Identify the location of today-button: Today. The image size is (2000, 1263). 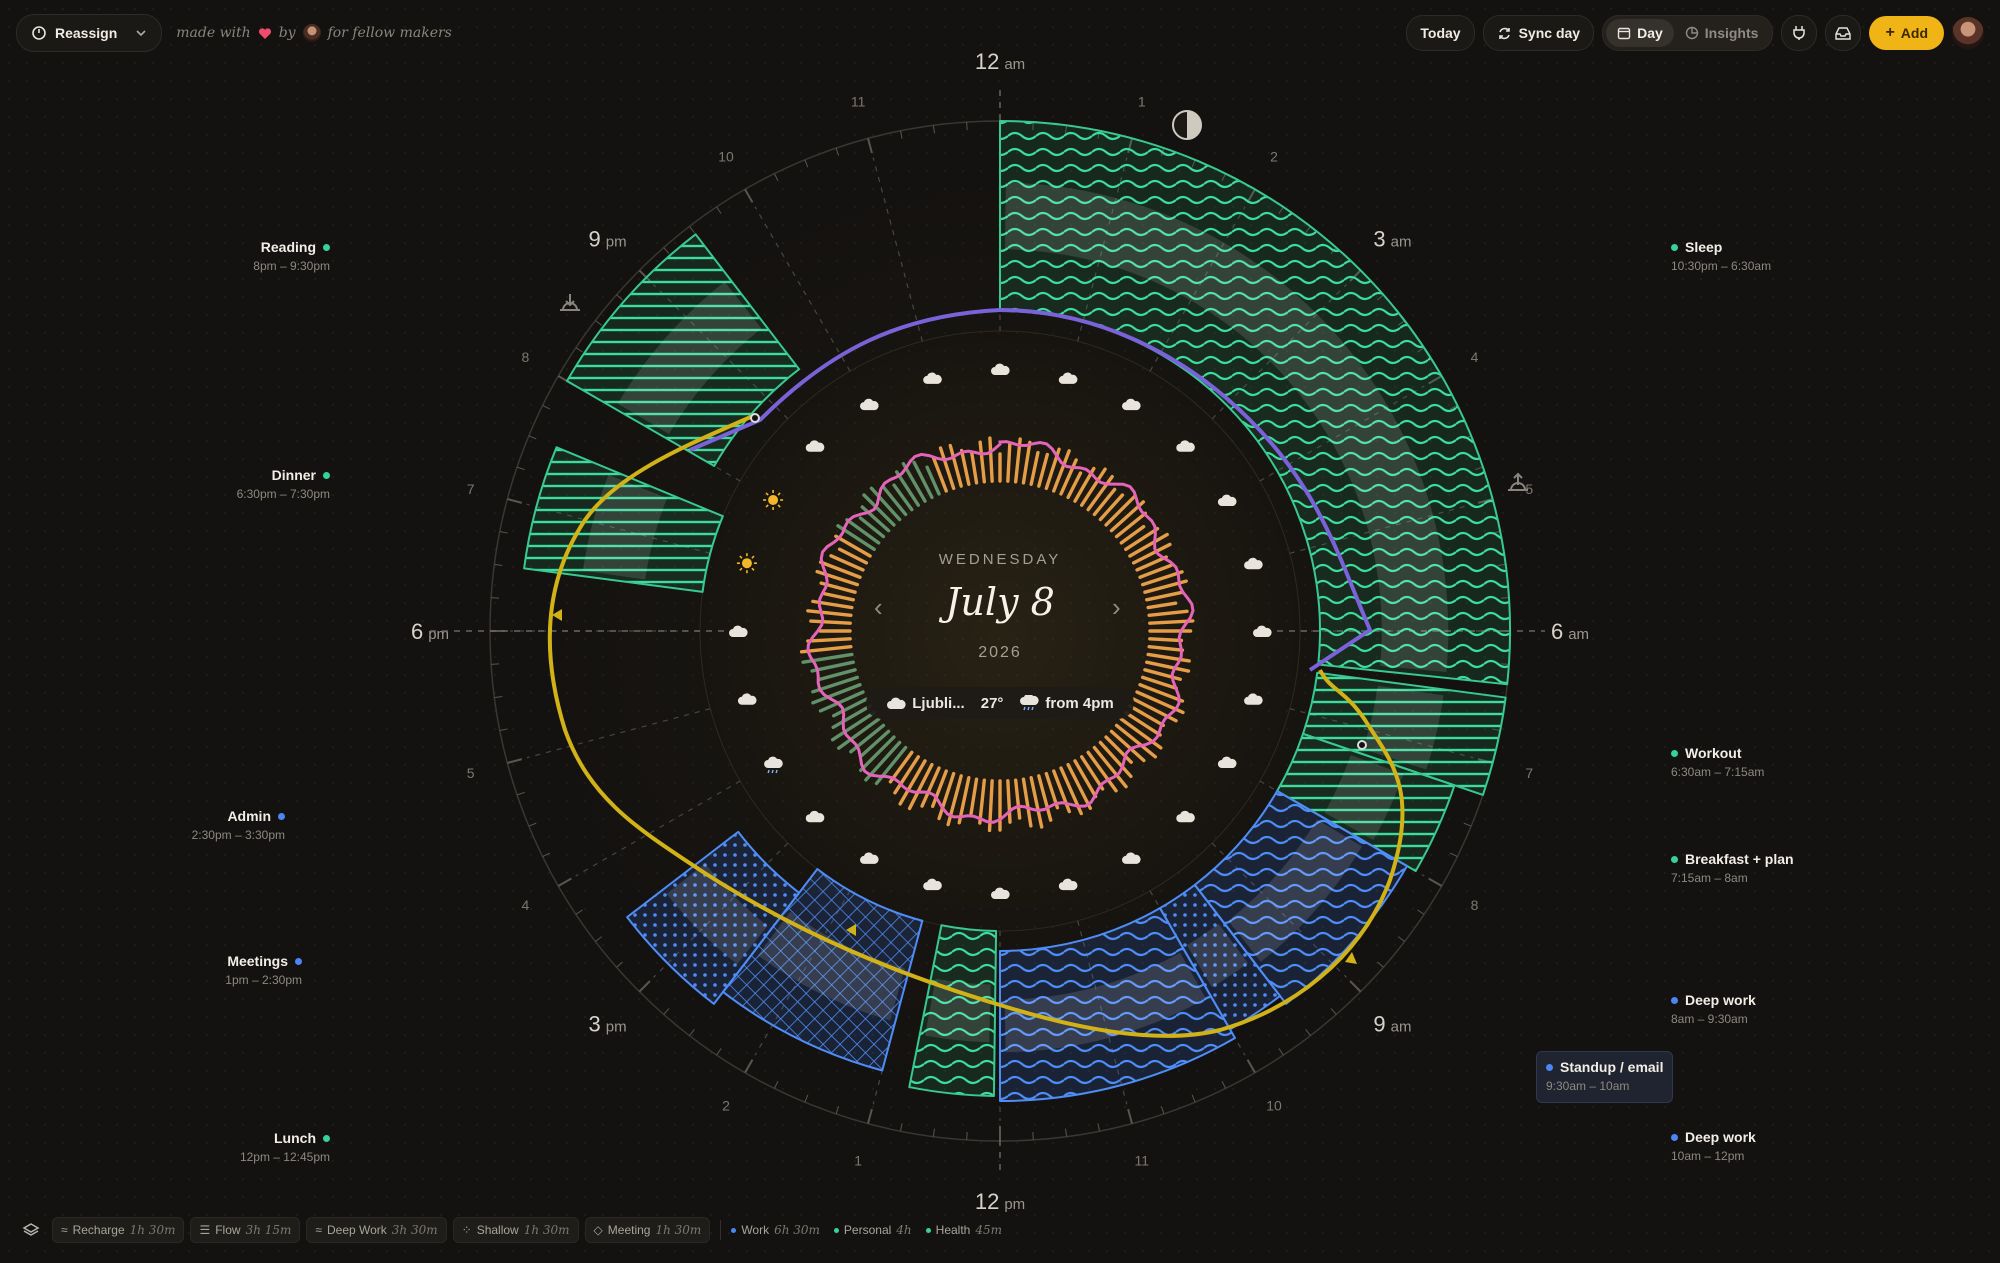
(1440, 33).